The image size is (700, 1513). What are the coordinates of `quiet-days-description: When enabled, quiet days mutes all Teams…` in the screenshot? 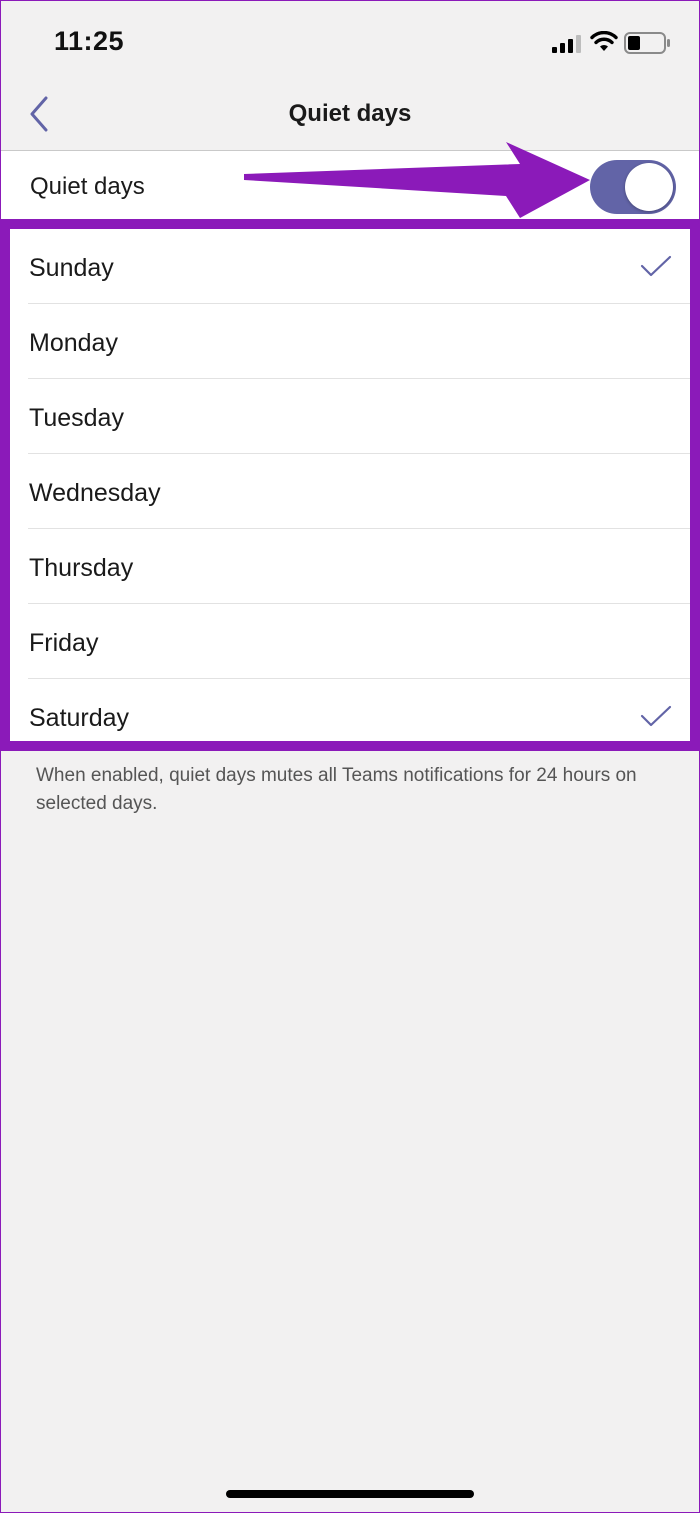 It's located at (336, 789).